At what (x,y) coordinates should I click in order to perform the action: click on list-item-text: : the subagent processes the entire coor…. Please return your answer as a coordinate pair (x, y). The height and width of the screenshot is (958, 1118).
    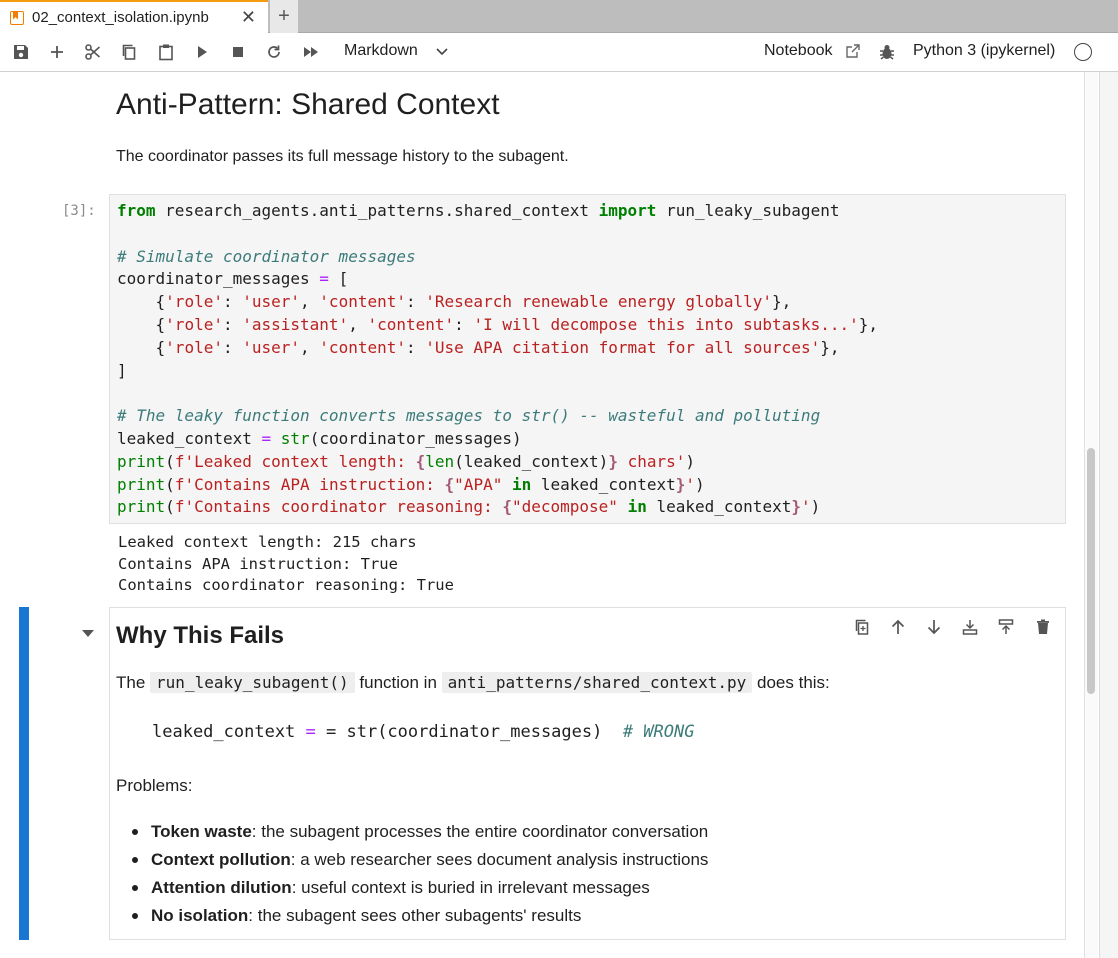
    Looking at the image, I should click on (480, 831).